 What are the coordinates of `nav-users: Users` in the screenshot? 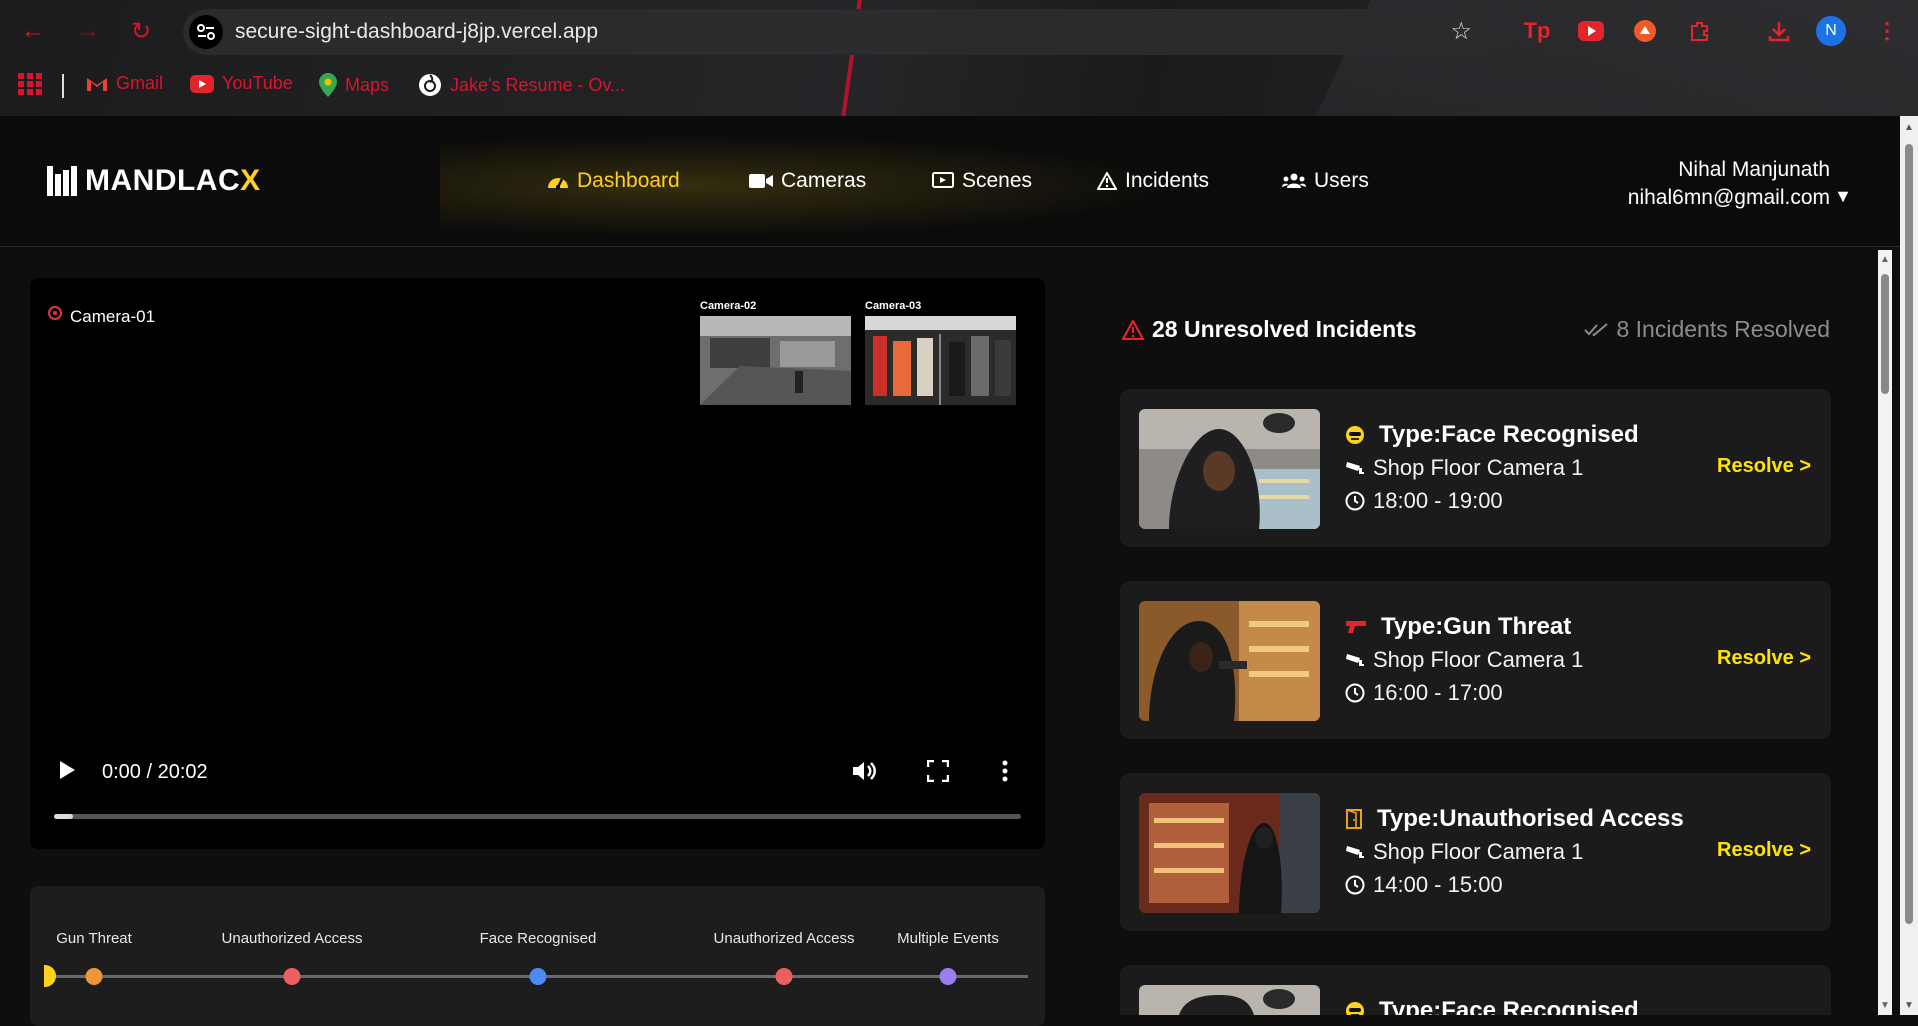 It's located at (1325, 181).